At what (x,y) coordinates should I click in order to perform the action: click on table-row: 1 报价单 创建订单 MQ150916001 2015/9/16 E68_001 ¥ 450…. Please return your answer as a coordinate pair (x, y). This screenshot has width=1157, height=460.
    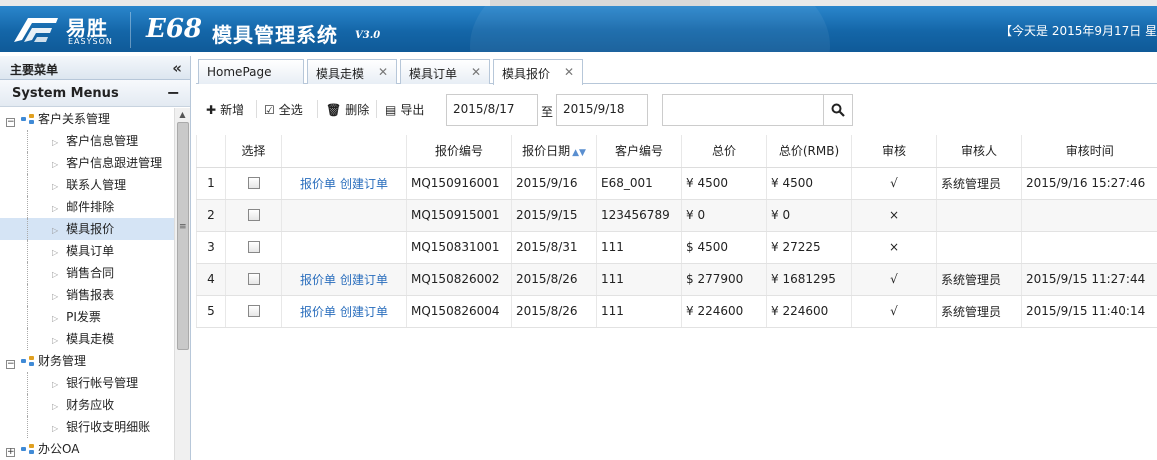
    Looking at the image, I should click on (676, 183).